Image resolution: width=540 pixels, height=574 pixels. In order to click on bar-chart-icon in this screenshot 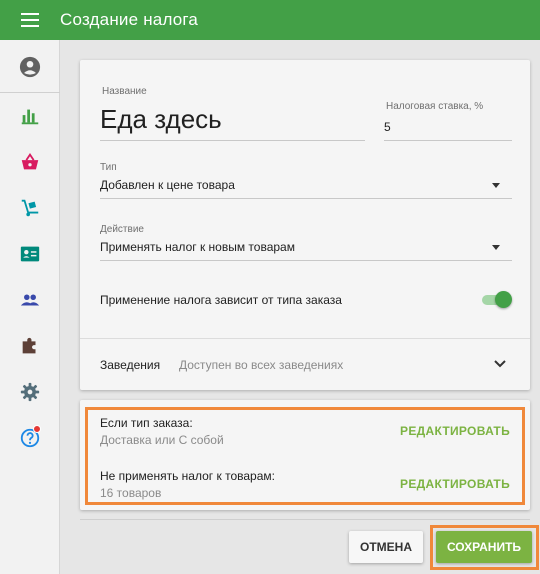, I will do `click(30, 117)`.